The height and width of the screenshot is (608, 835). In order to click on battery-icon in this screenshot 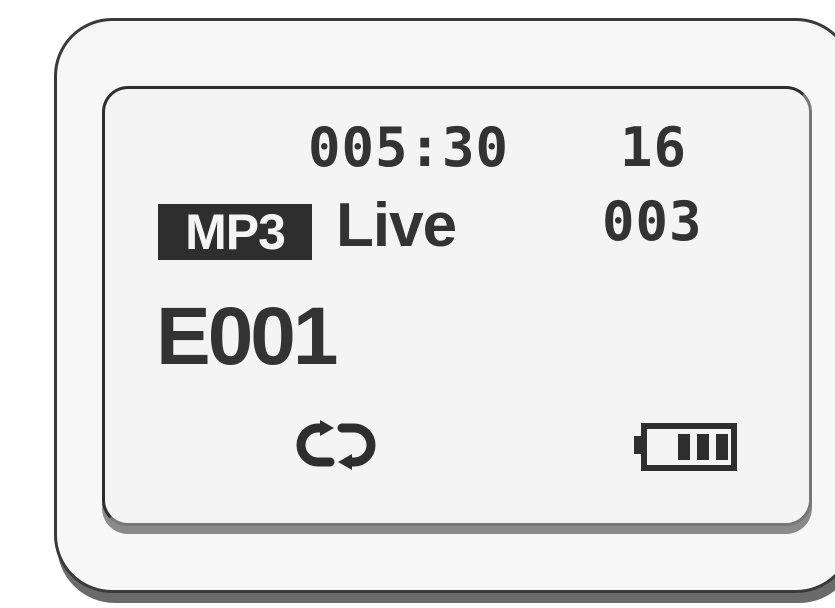, I will do `click(685, 447)`.